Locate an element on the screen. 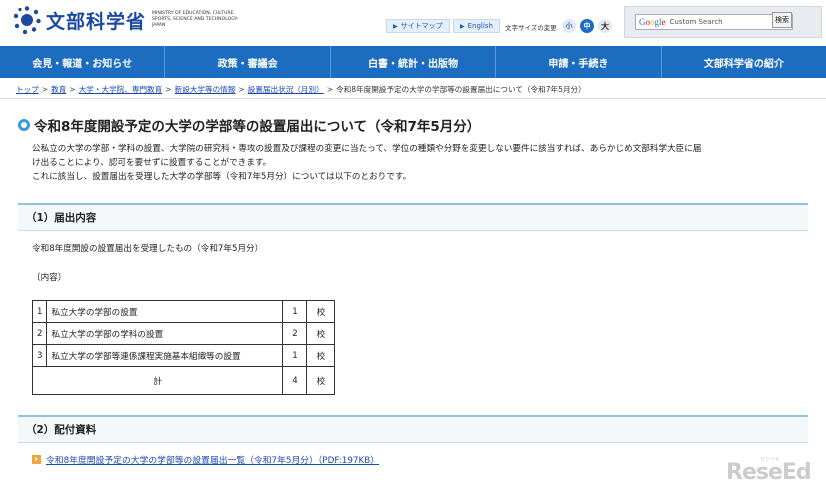 The height and width of the screenshot is (493, 826). breadcrumb-link-monthly-status: 設置届出状況（月別） is located at coordinates (286, 89).